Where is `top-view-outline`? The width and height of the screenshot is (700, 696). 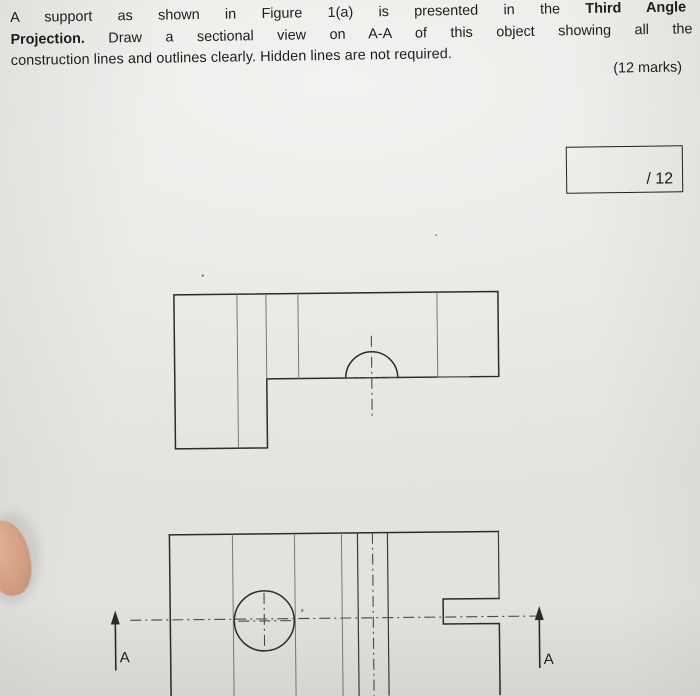 top-view-outline is located at coordinates (336, 370).